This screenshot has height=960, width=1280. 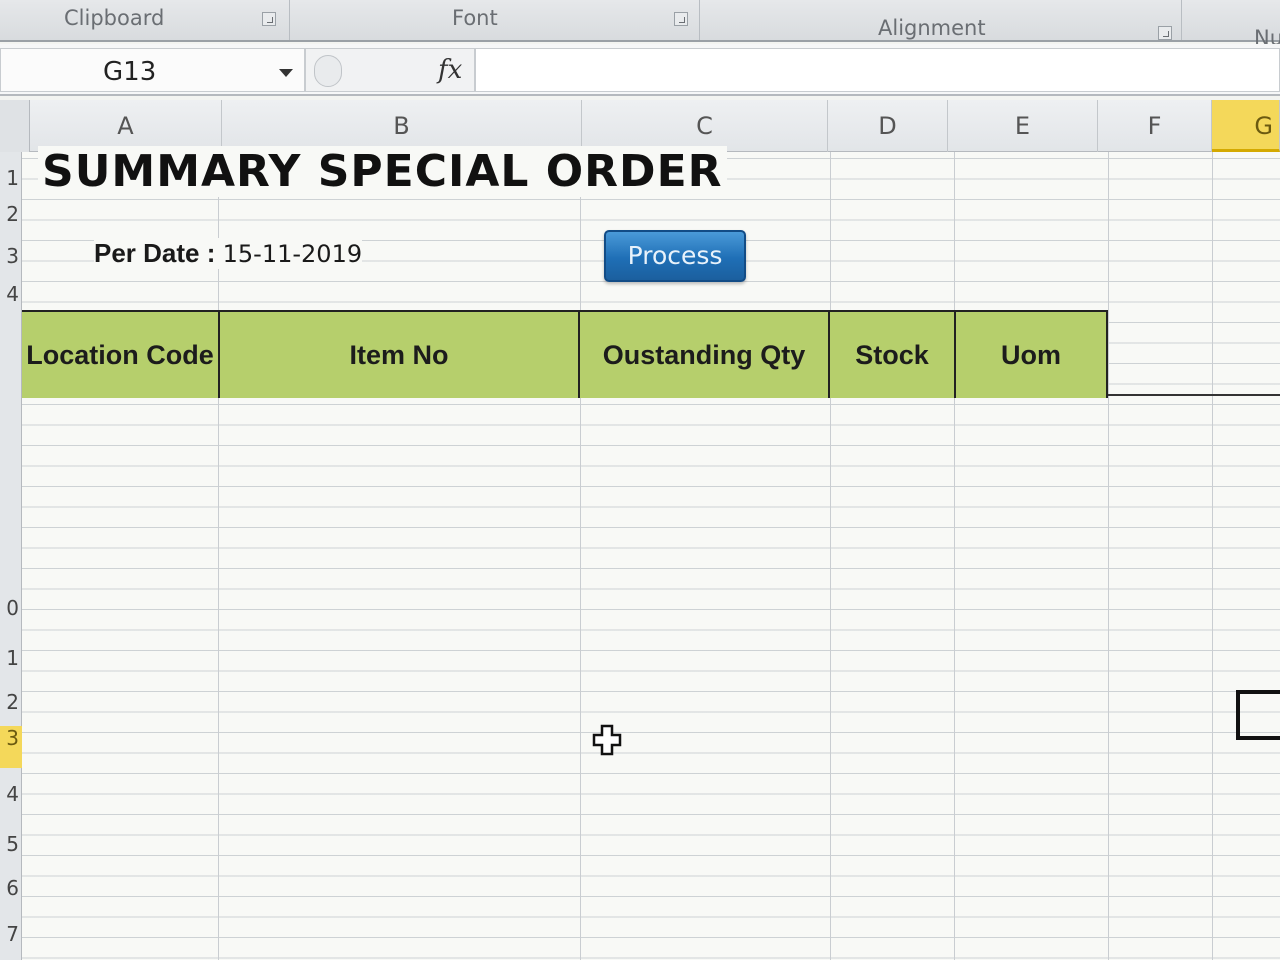 What do you see at coordinates (1246, 126) in the screenshot?
I see `column-header-g: G` at bounding box center [1246, 126].